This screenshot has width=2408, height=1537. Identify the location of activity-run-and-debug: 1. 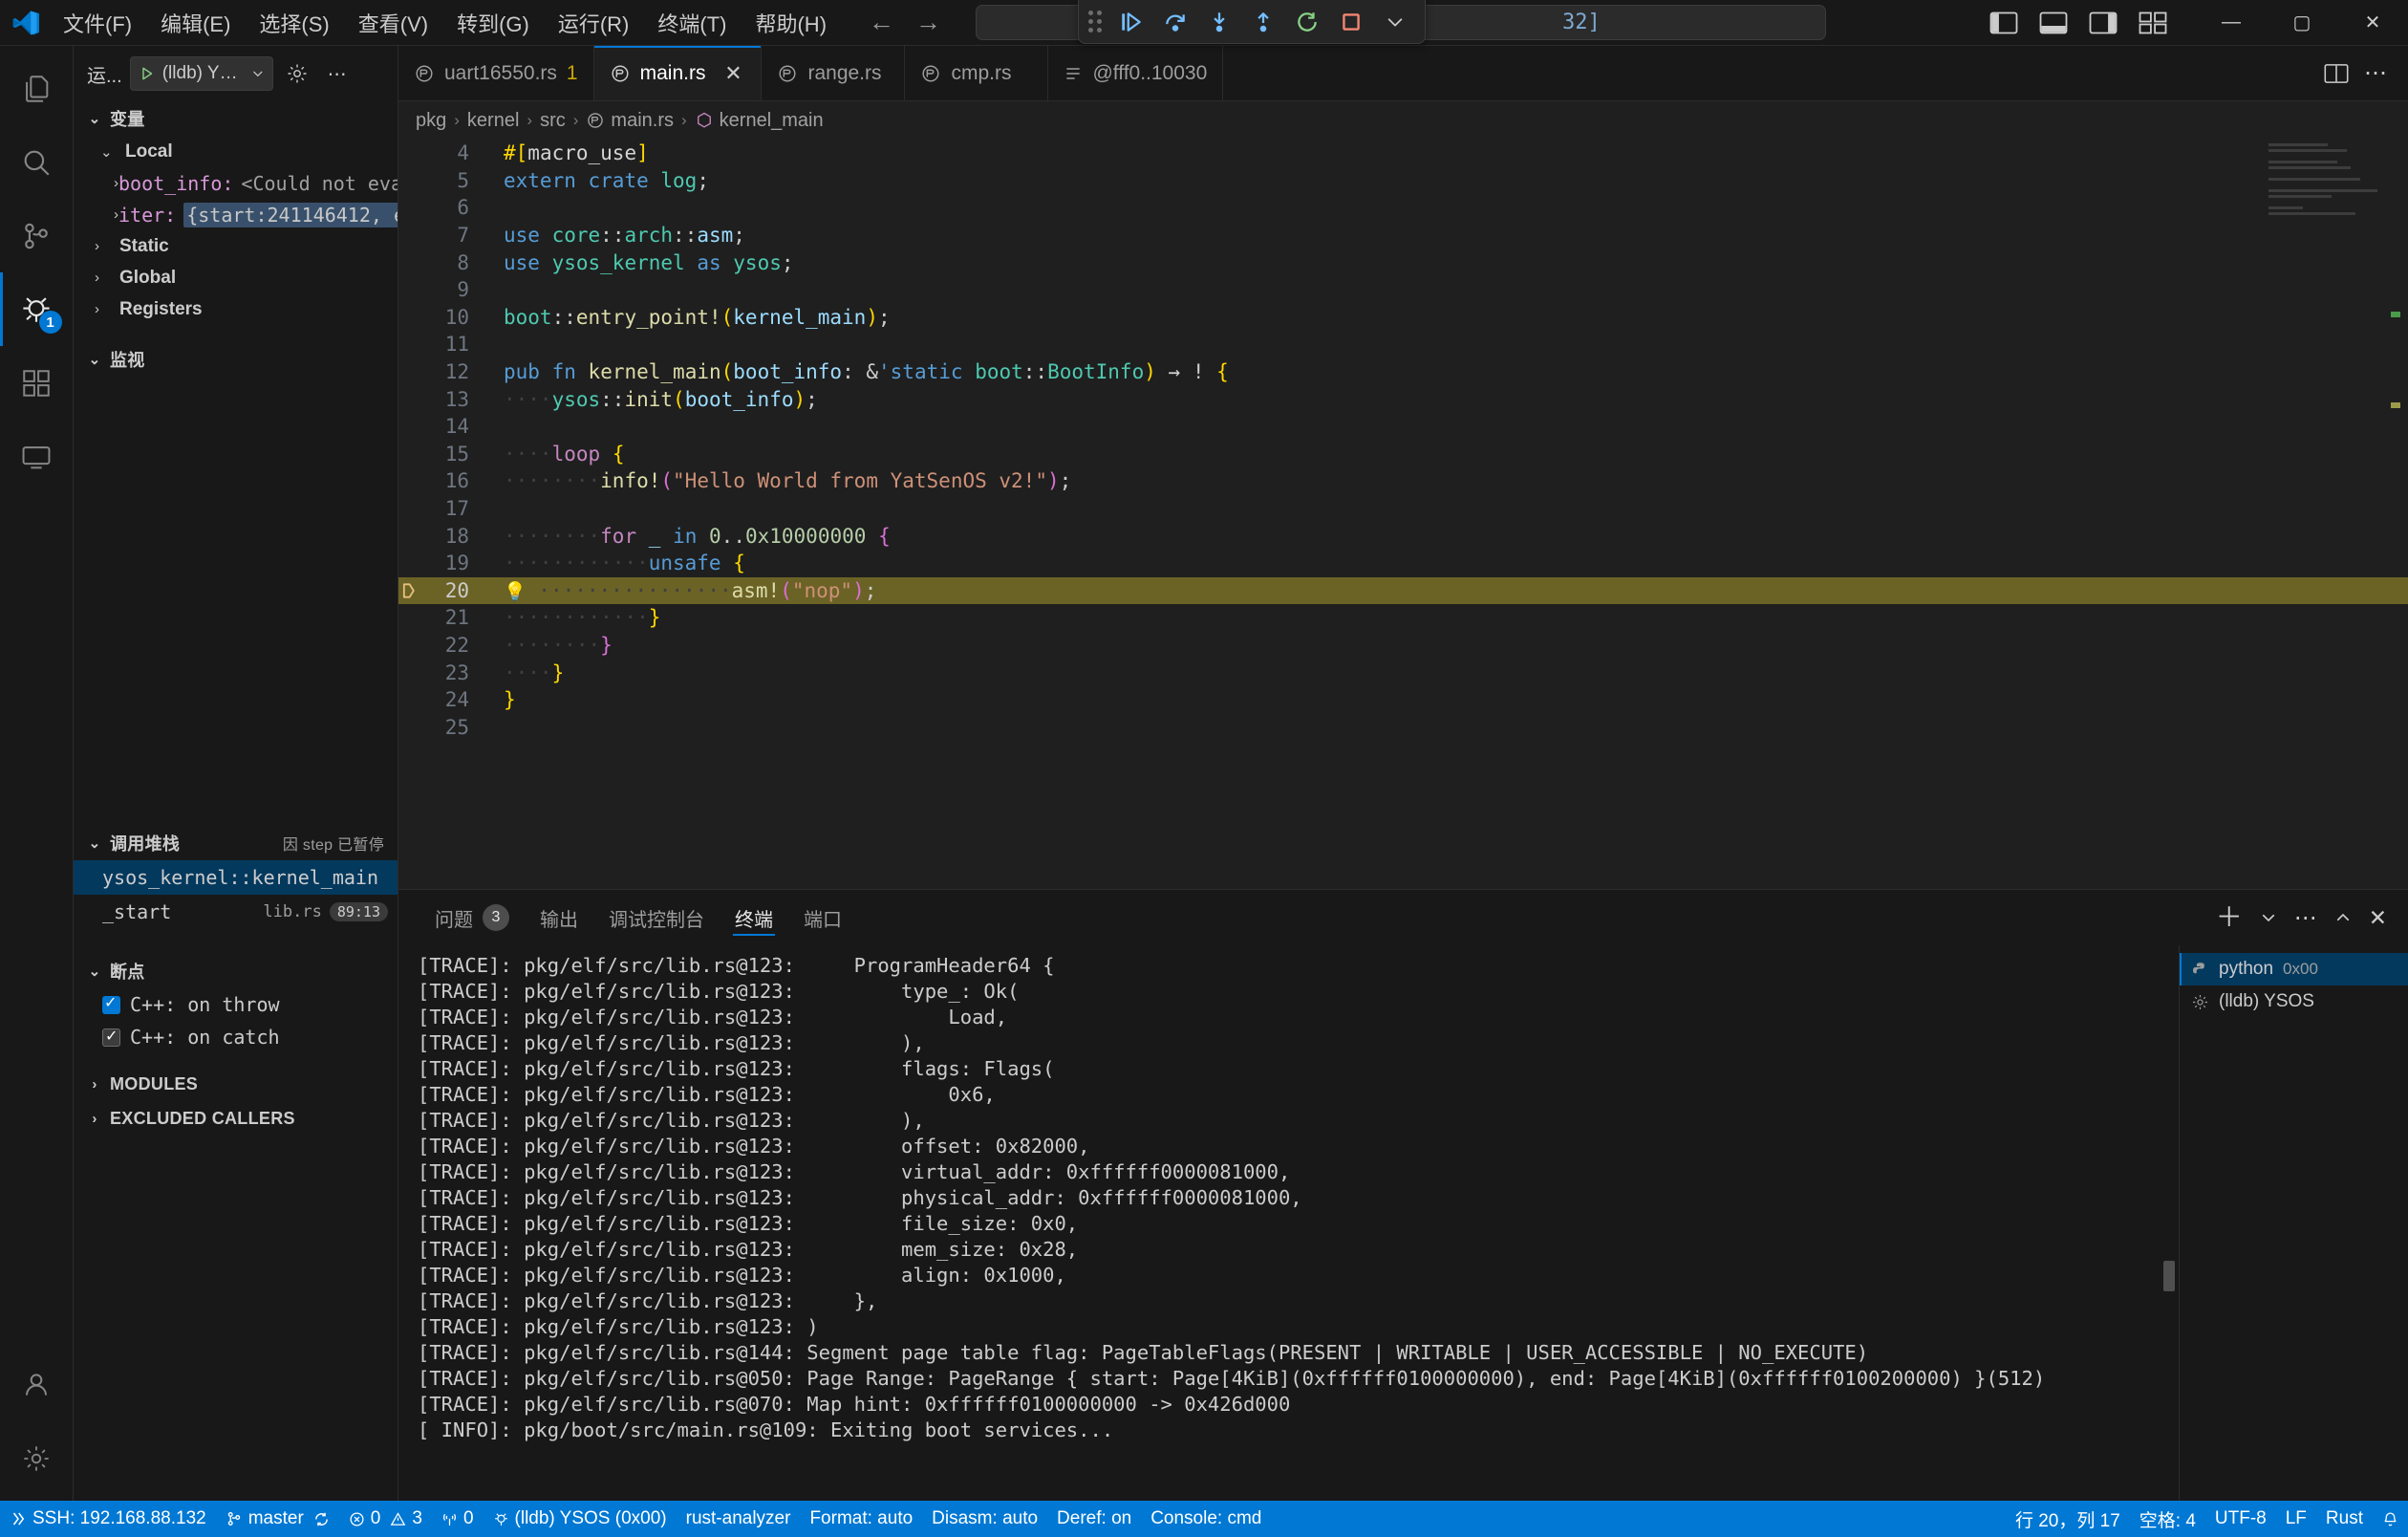
(37, 309).